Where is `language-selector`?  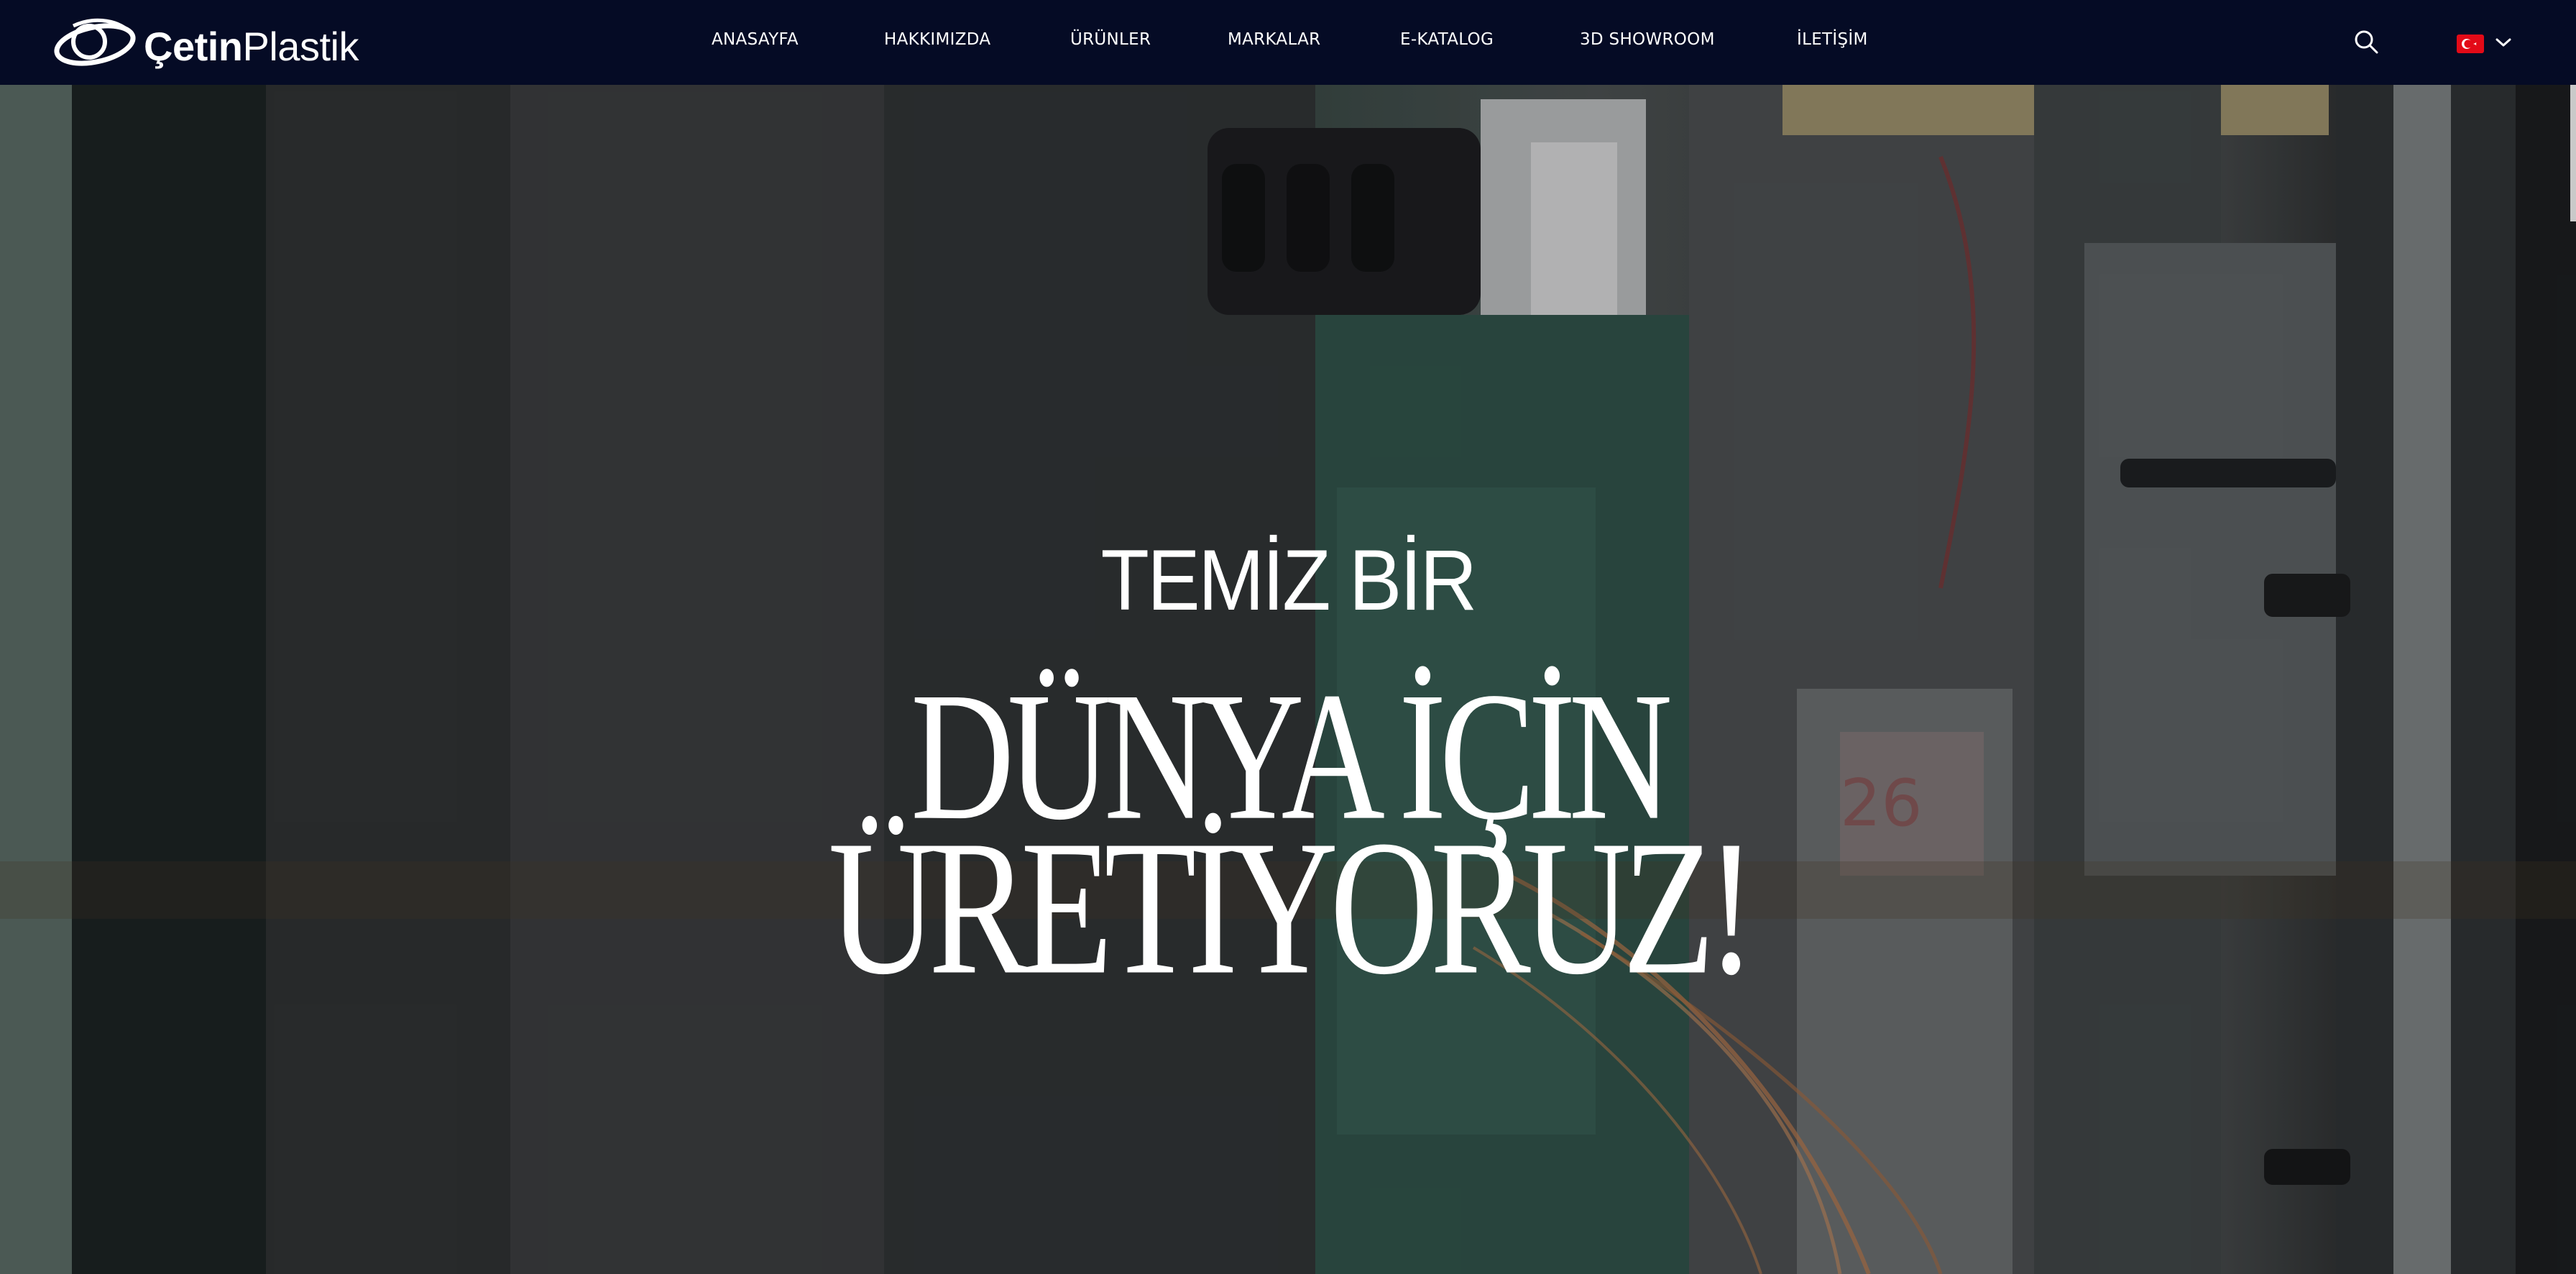
language-selector is located at coordinates (2485, 42).